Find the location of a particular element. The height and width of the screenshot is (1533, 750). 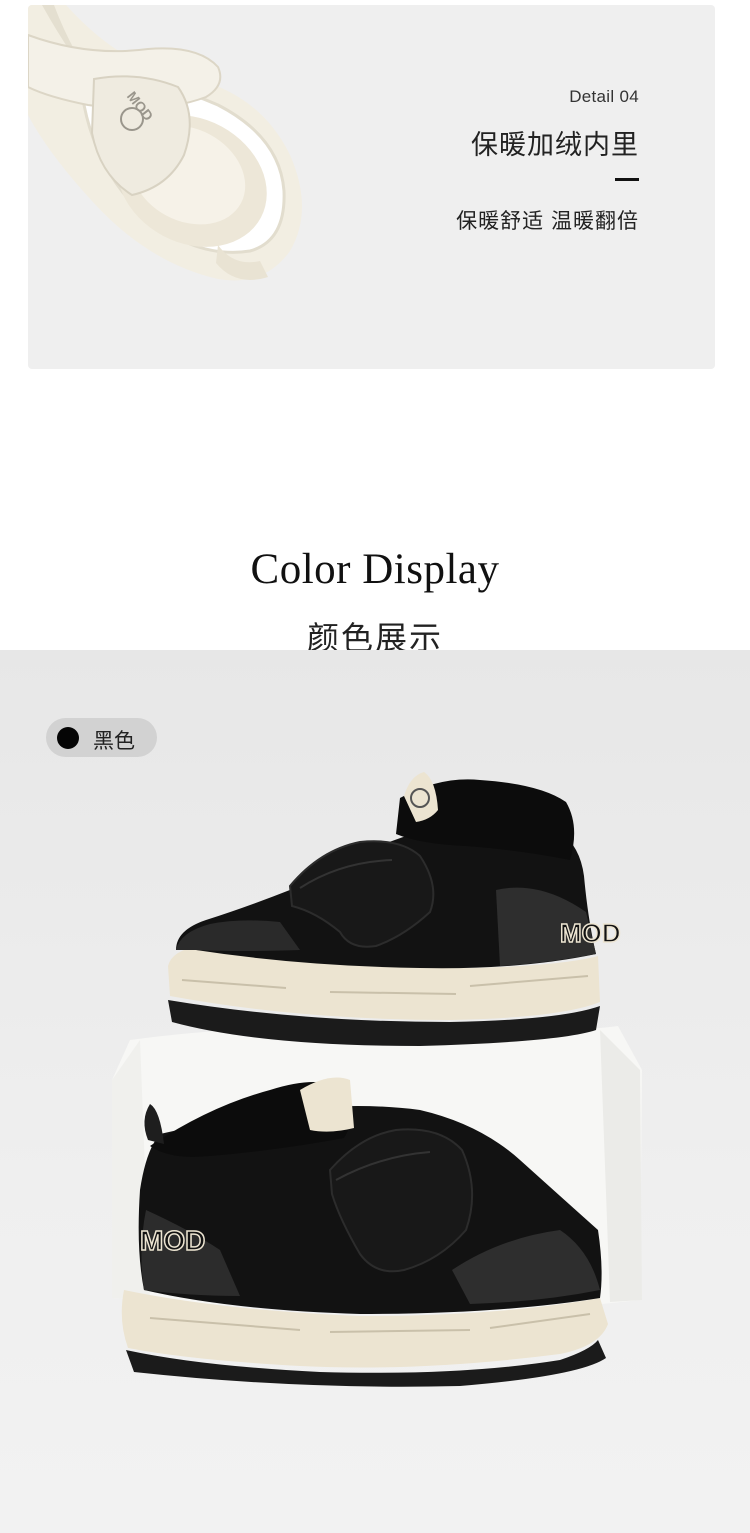

color-dot-icon is located at coordinates (68, 738).